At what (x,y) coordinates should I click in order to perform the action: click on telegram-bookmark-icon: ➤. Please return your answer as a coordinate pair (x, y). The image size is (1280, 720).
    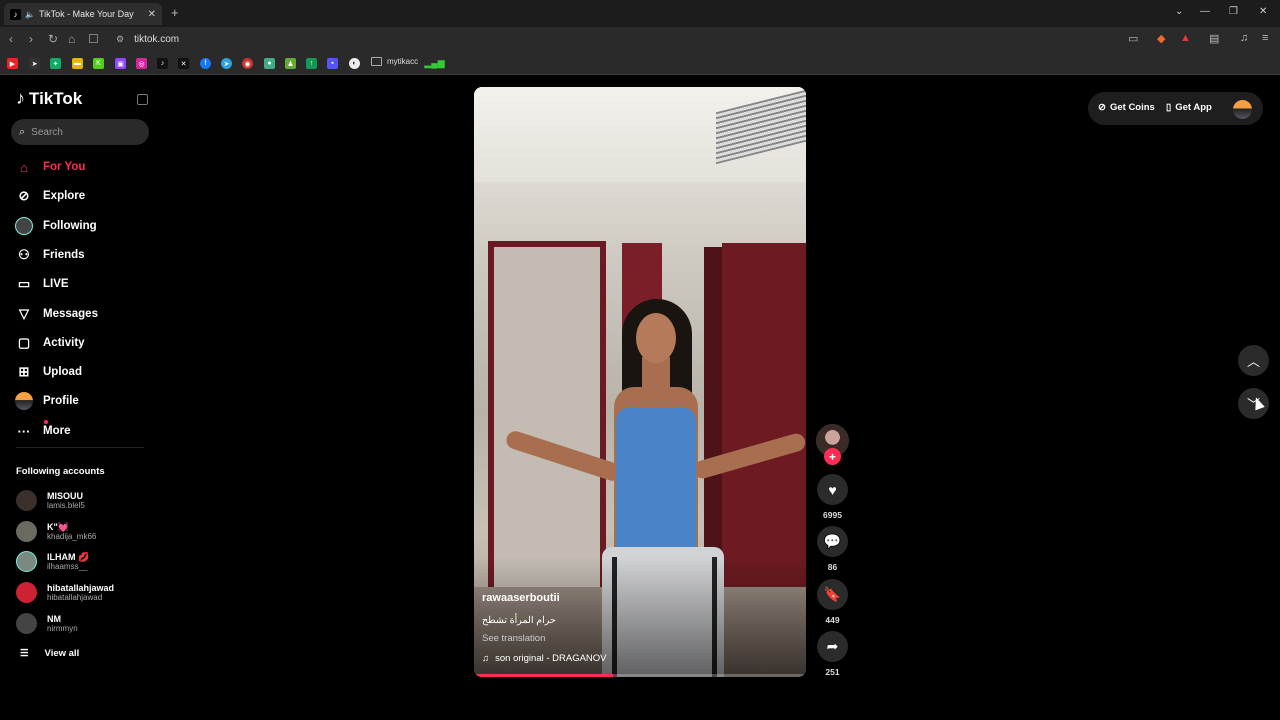
    Looking at the image, I should click on (226, 63).